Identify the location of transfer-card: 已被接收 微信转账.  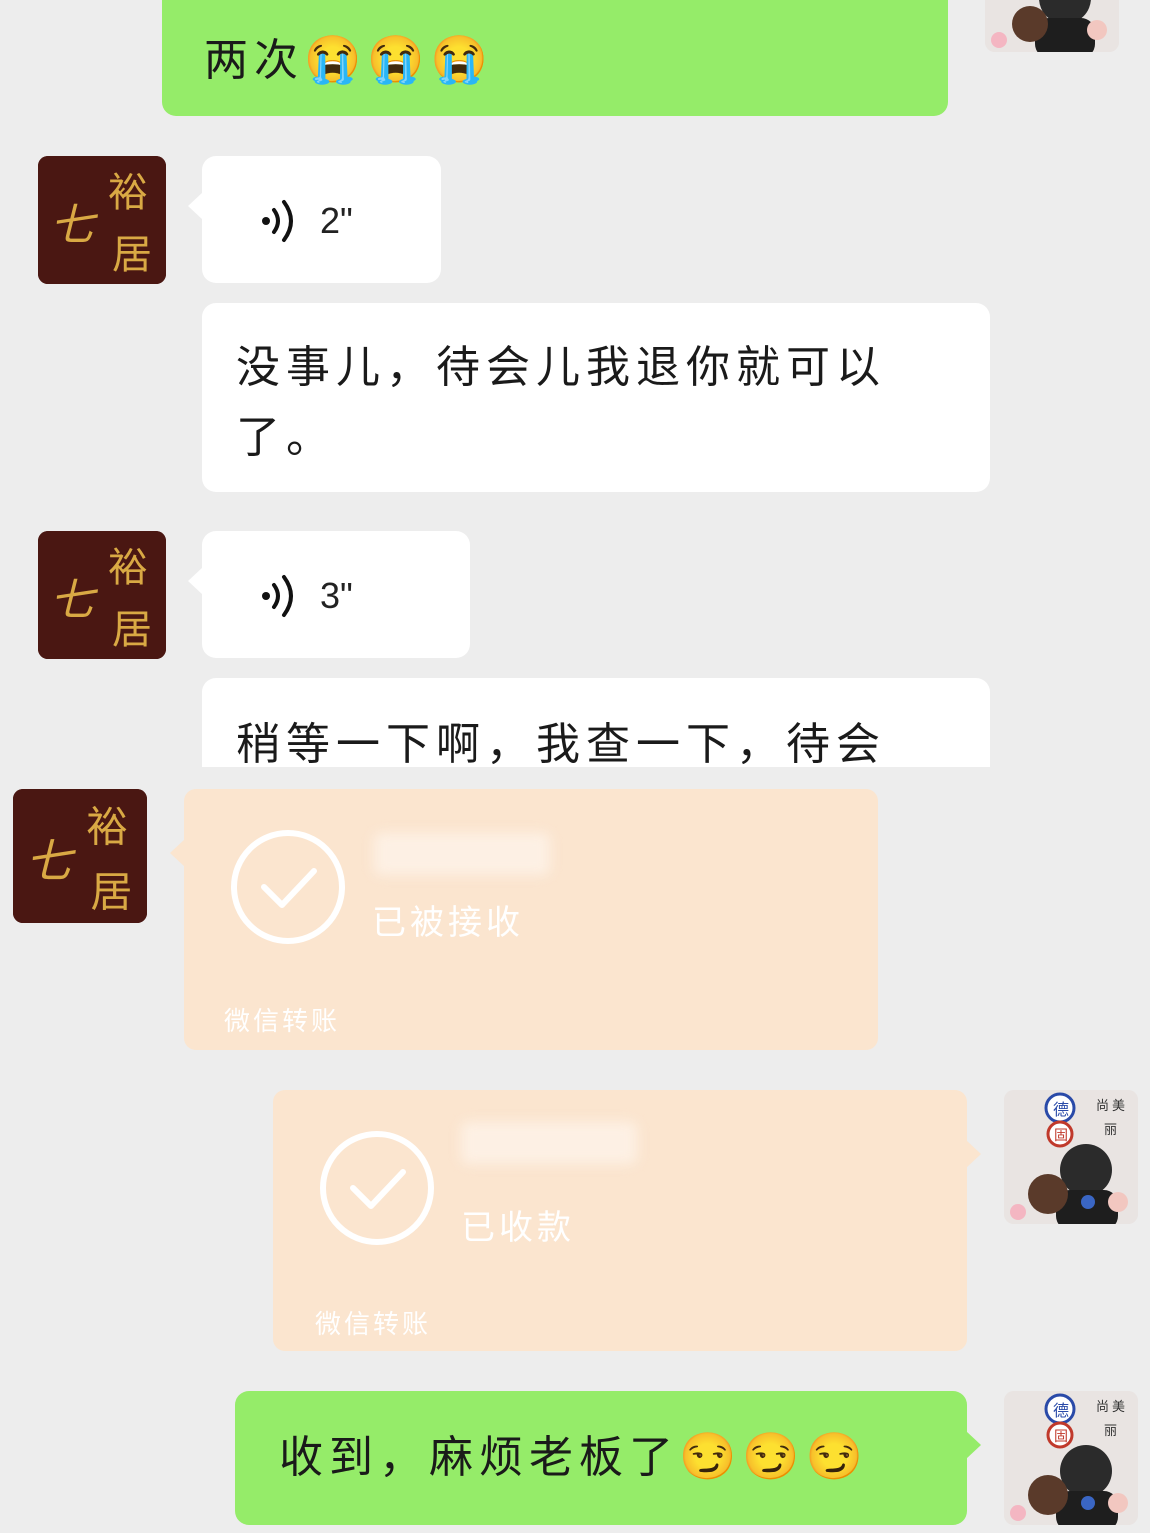
(524, 919).